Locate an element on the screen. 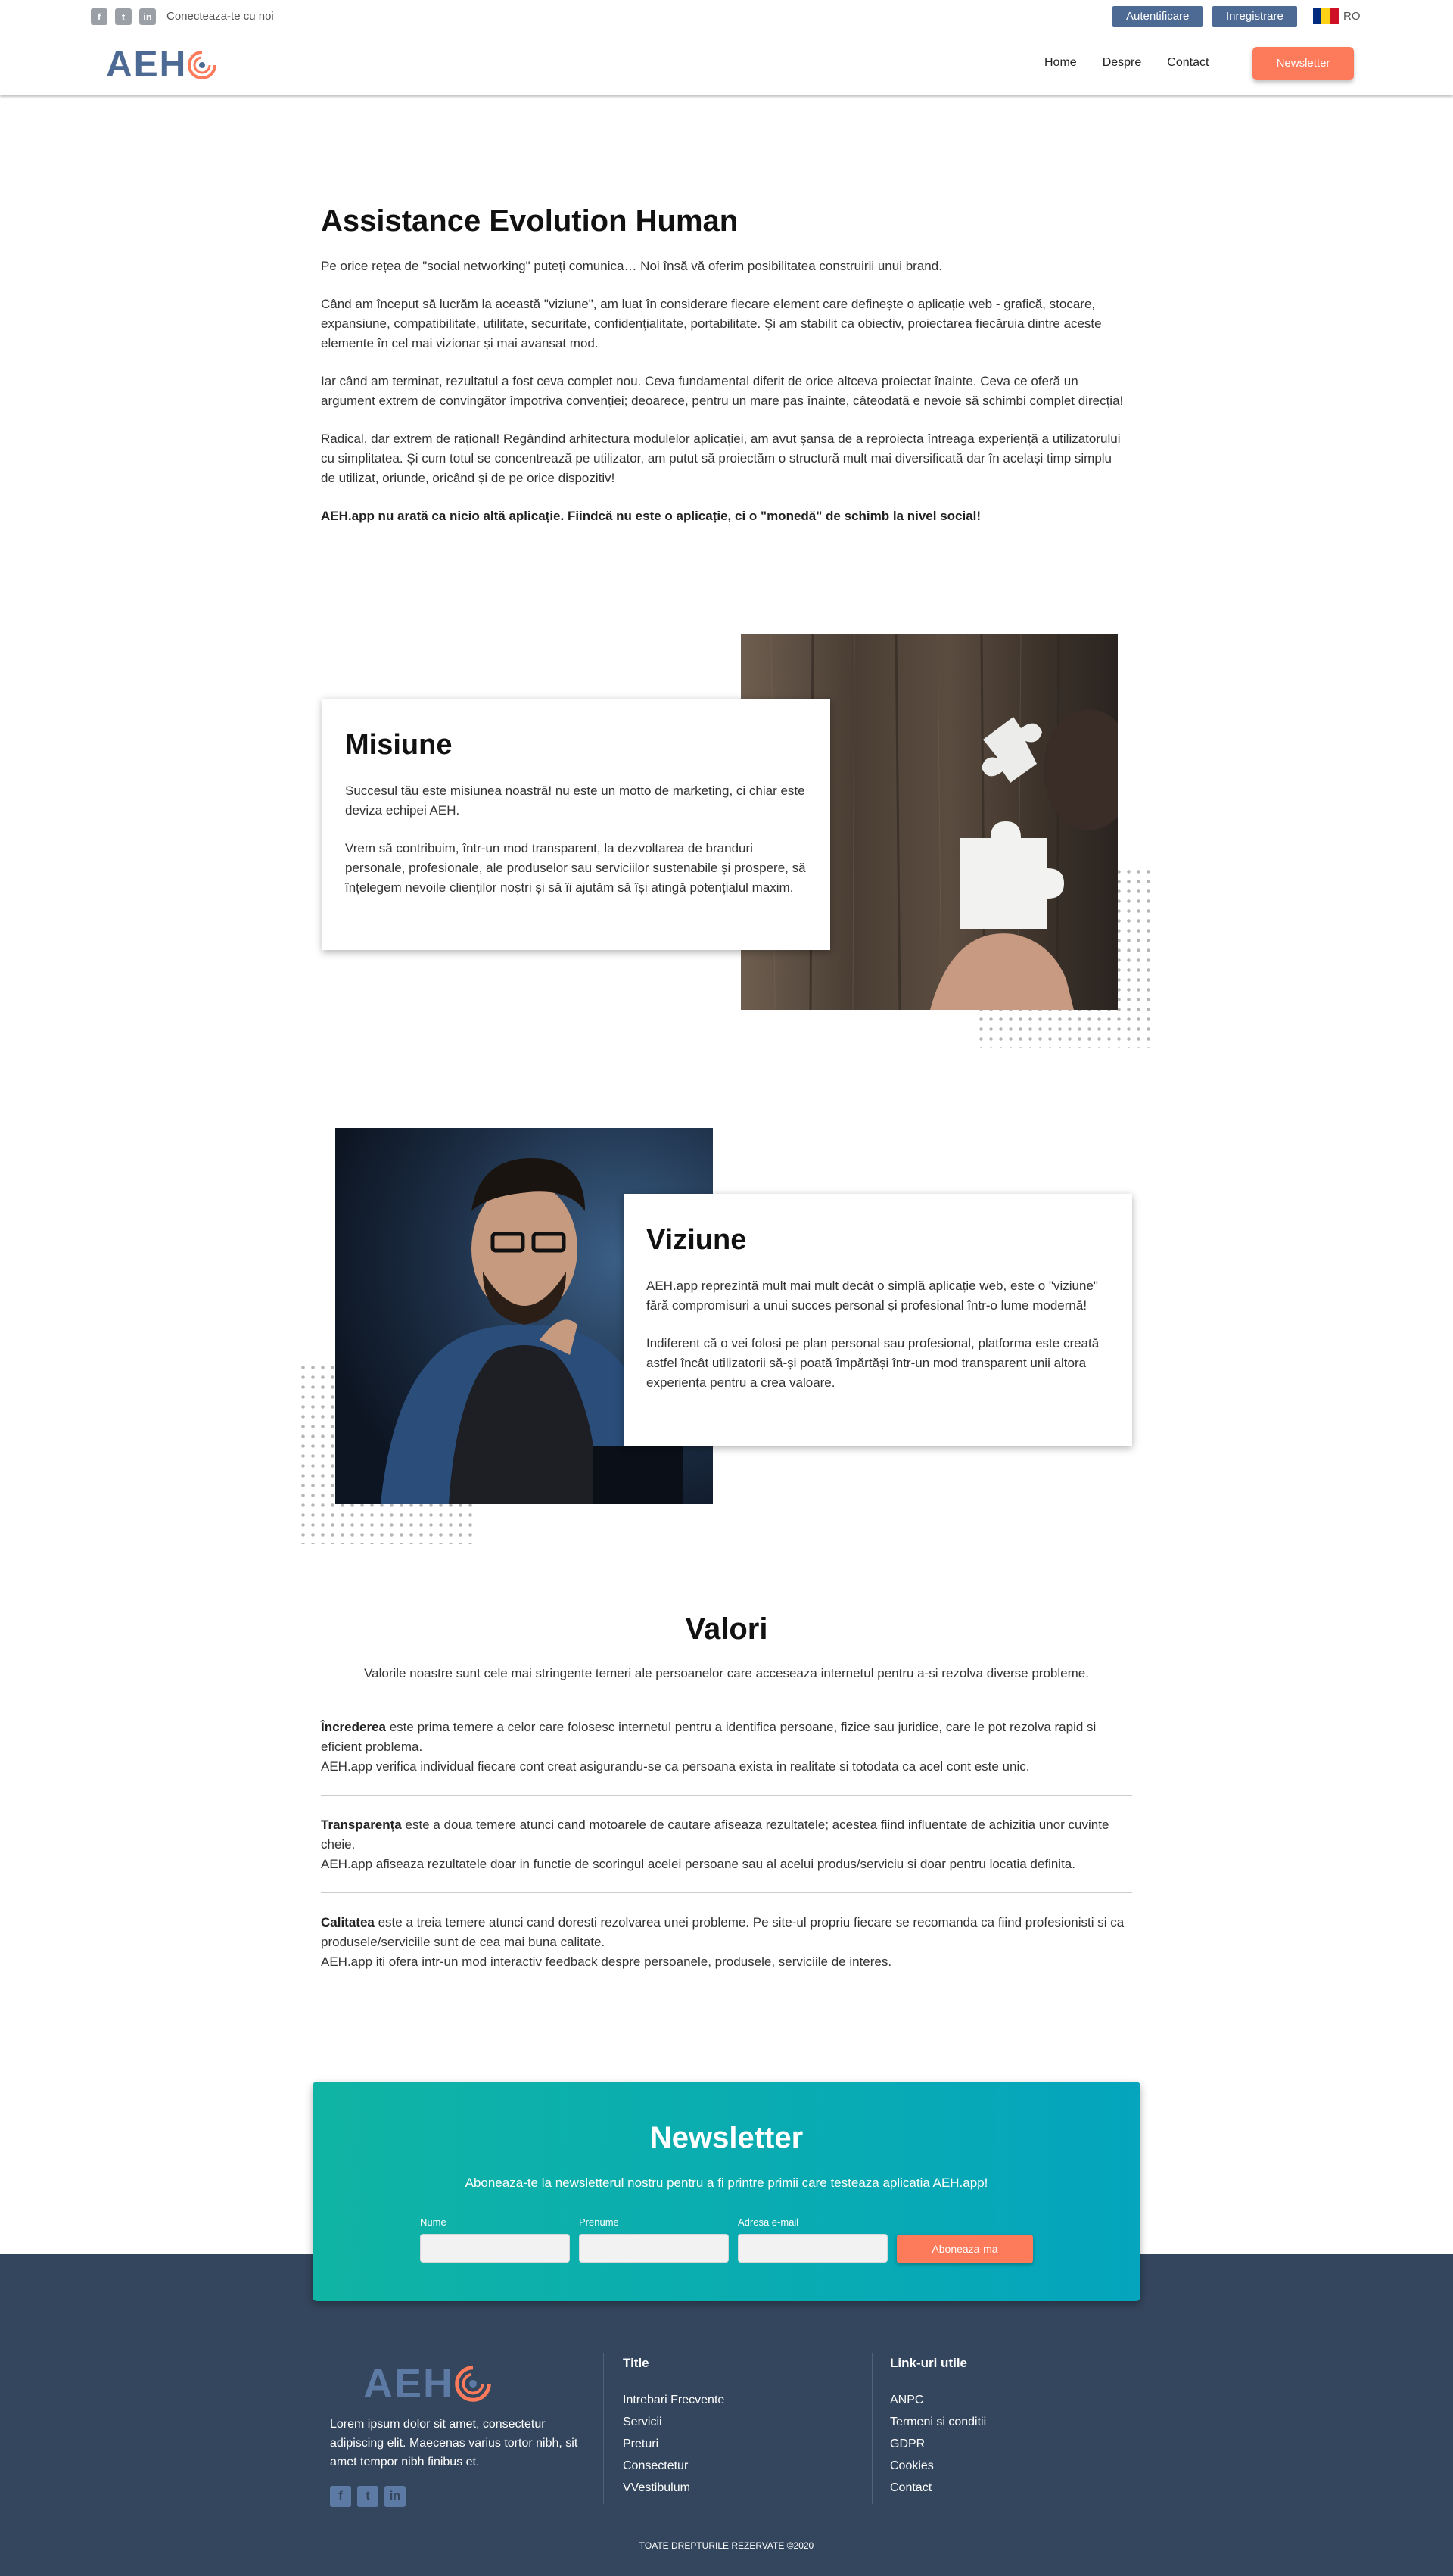 Image resolution: width=1453 pixels, height=2576 pixels. nav-about: Despre is located at coordinates (1122, 63).